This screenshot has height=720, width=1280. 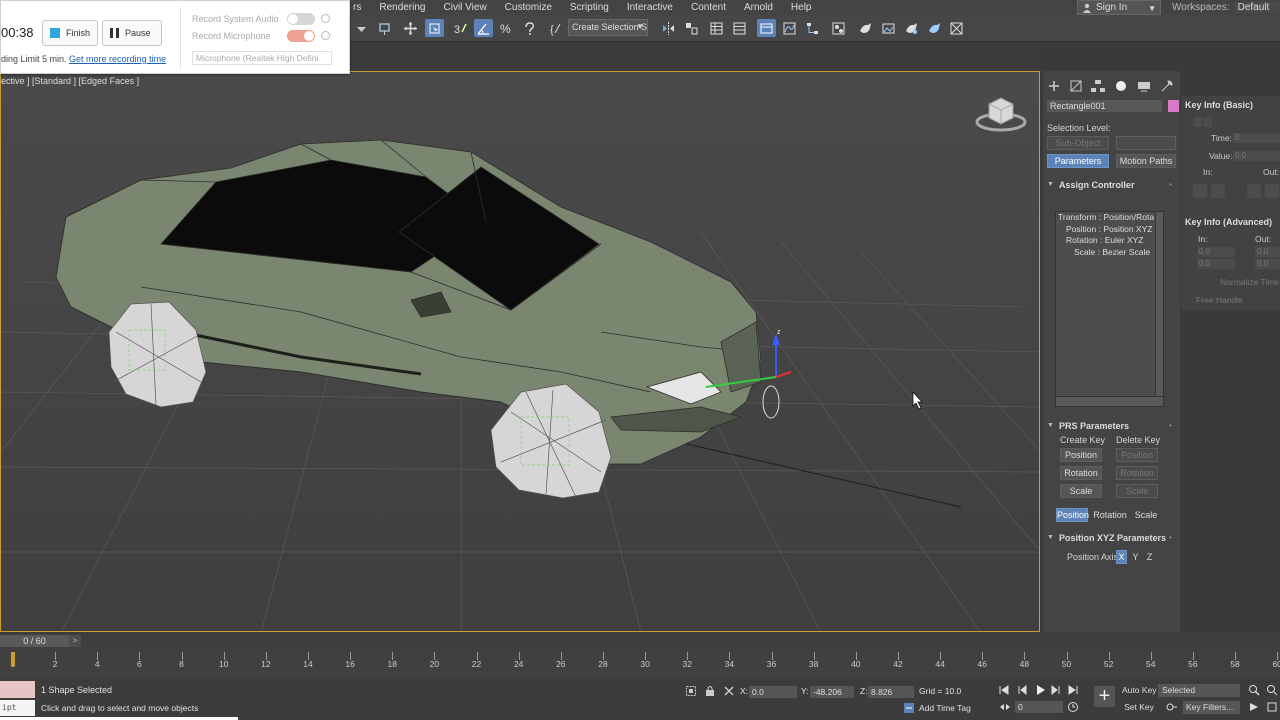 I want to click on create-tab-icon, so click(x=1054, y=86).